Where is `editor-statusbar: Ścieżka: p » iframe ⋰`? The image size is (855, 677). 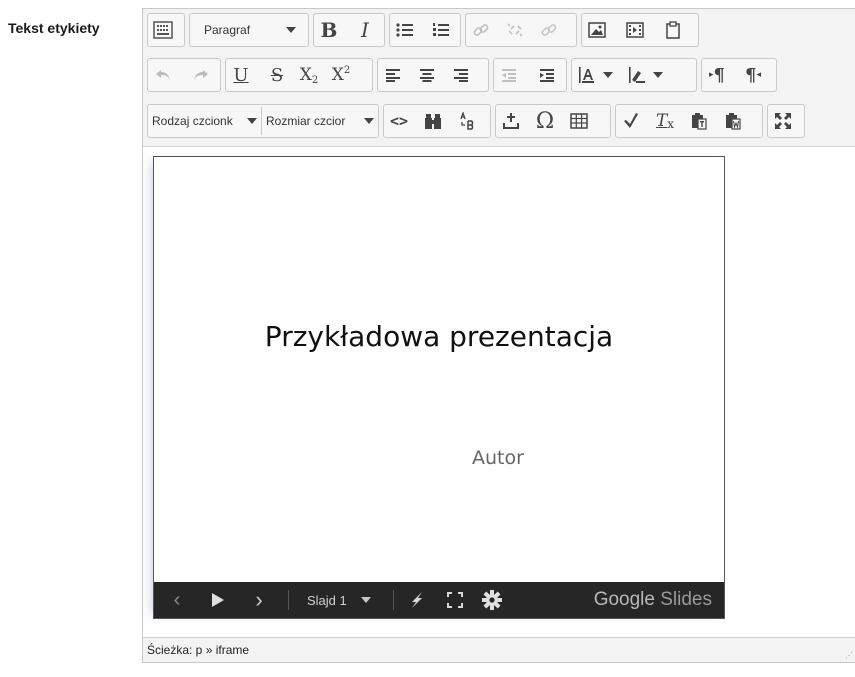
editor-statusbar: Ścieżka: p » iframe ⋰ is located at coordinates (499, 649).